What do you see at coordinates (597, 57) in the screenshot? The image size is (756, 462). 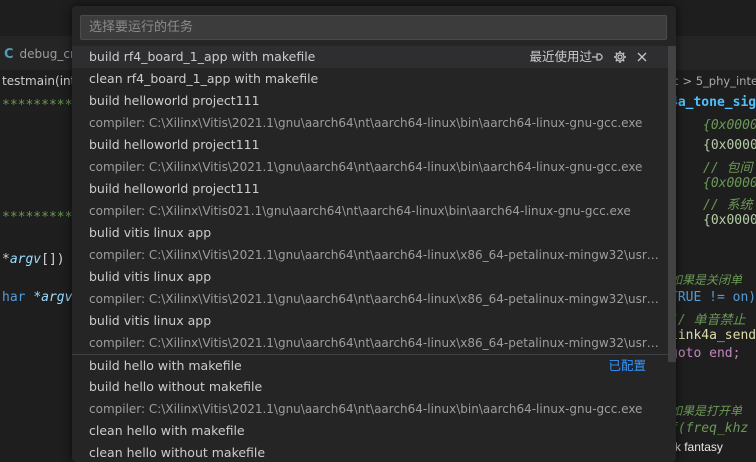 I see `pin-icon` at bounding box center [597, 57].